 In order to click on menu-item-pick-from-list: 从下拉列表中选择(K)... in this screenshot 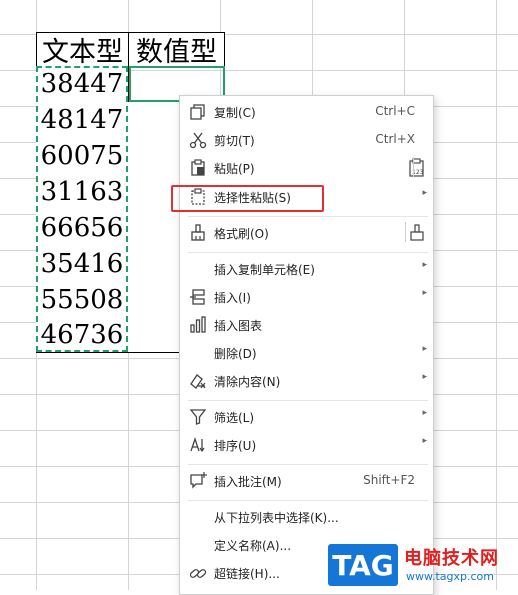, I will do `click(306, 517)`.